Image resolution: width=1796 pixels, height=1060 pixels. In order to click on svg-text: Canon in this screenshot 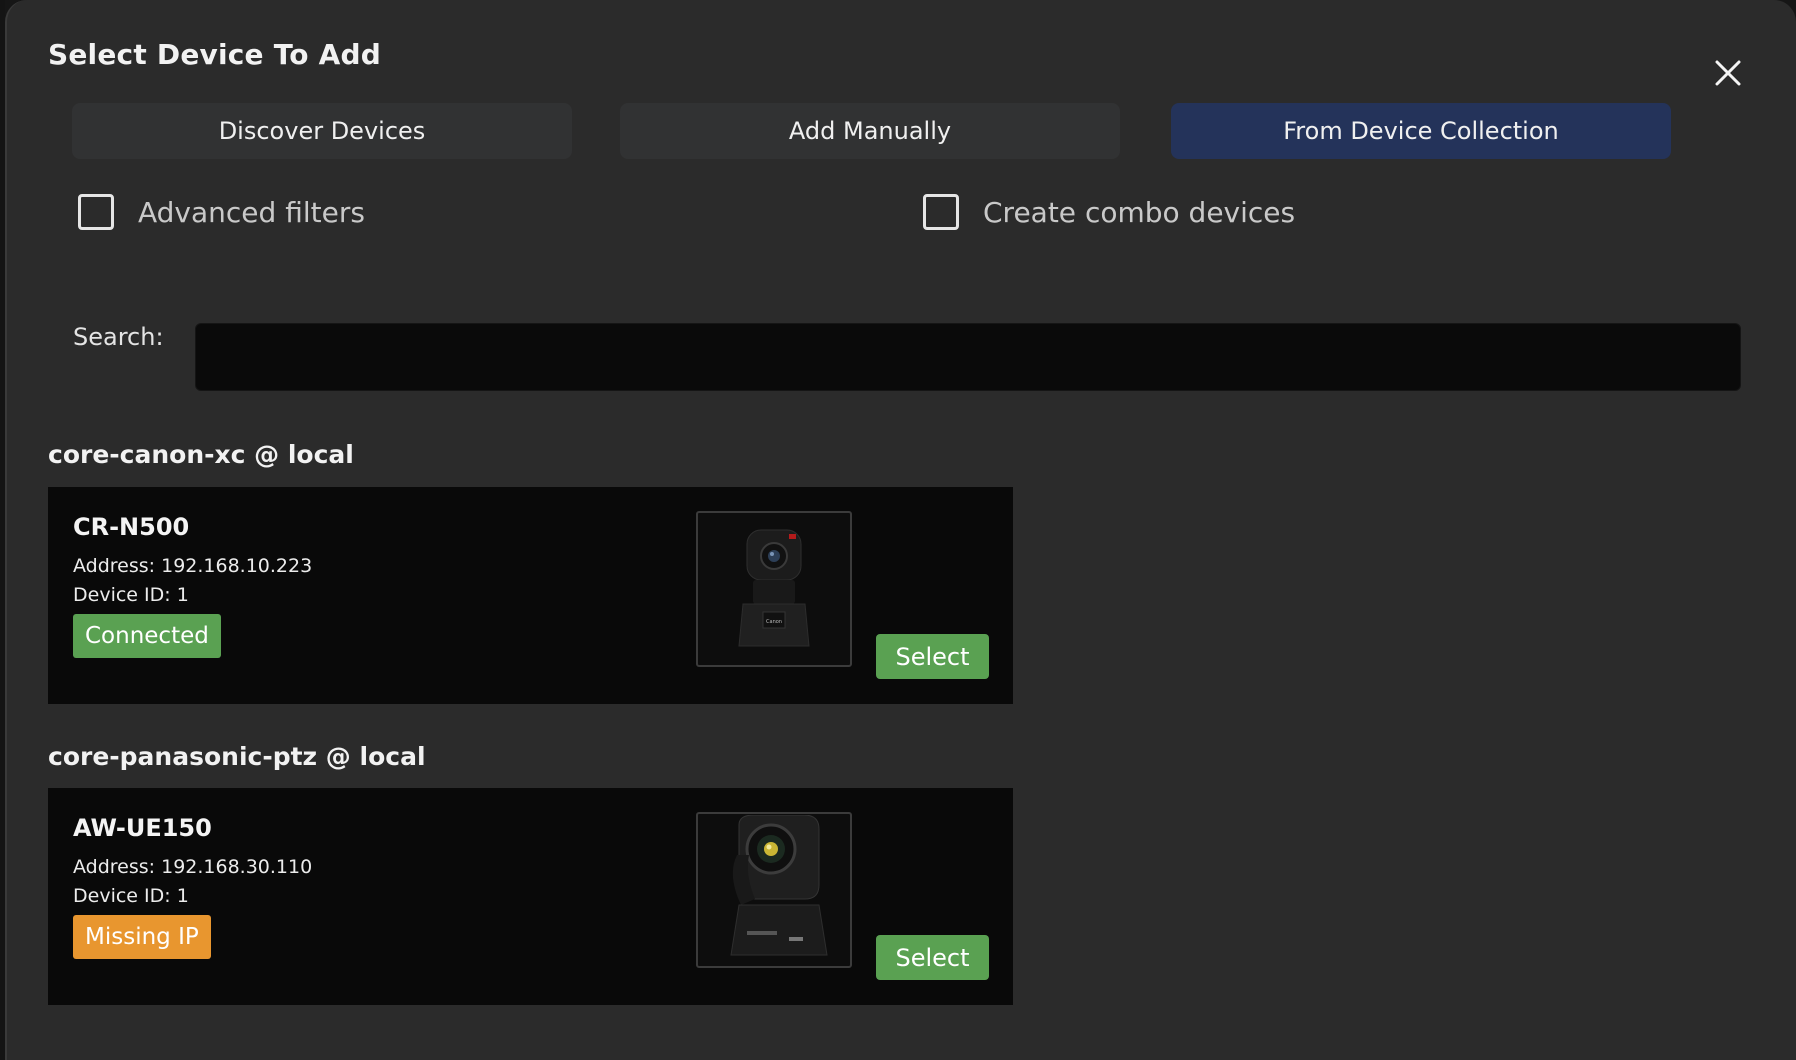, I will do `click(774, 622)`.